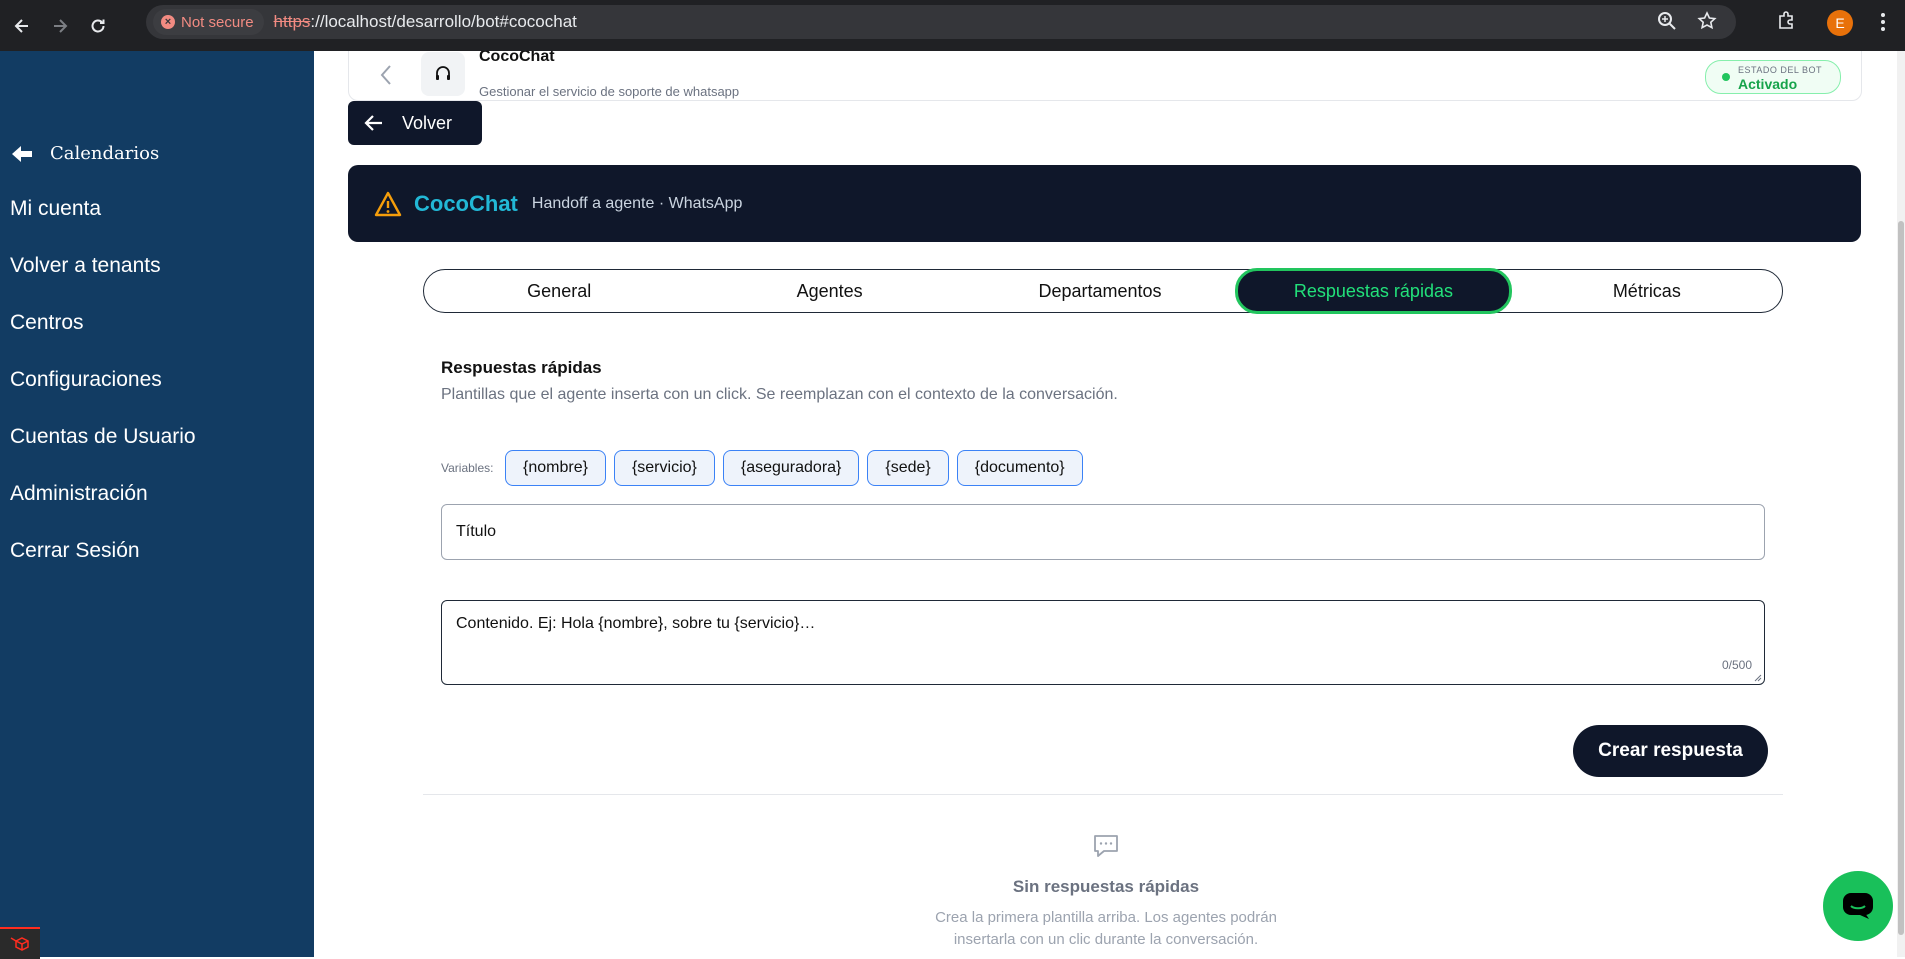 This screenshot has height=959, width=1905. What do you see at coordinates (427, 122) in the screenshot?
I see `volver-label: Volver` at bounding box center [427, 122].